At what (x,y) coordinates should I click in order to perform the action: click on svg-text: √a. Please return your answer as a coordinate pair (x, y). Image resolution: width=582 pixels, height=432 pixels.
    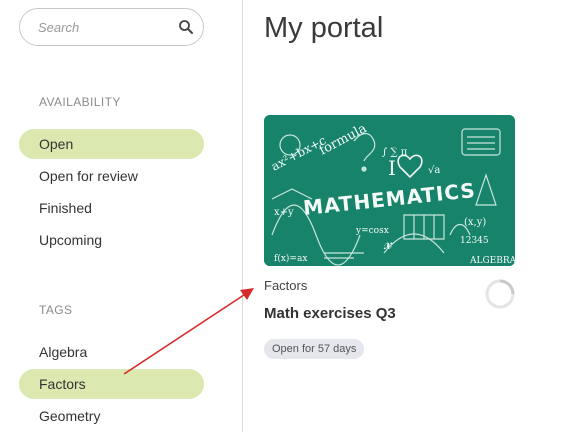
    Looking at the image, I should click on (434, 170).